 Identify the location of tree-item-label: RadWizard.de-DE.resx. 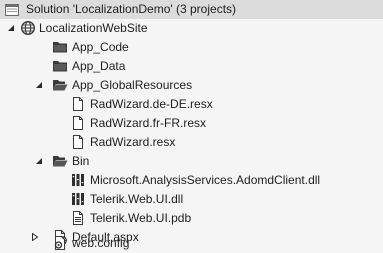
(151, 104).